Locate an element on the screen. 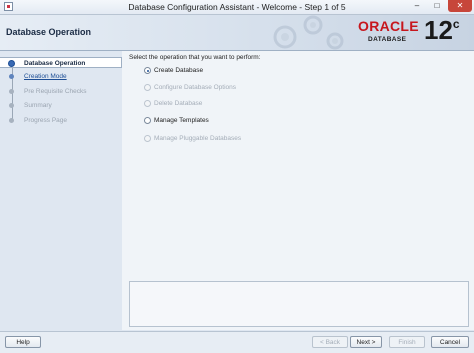 This screenshot has height=353, width=474. maximize-button: □ is located at coordinates (437, 6).